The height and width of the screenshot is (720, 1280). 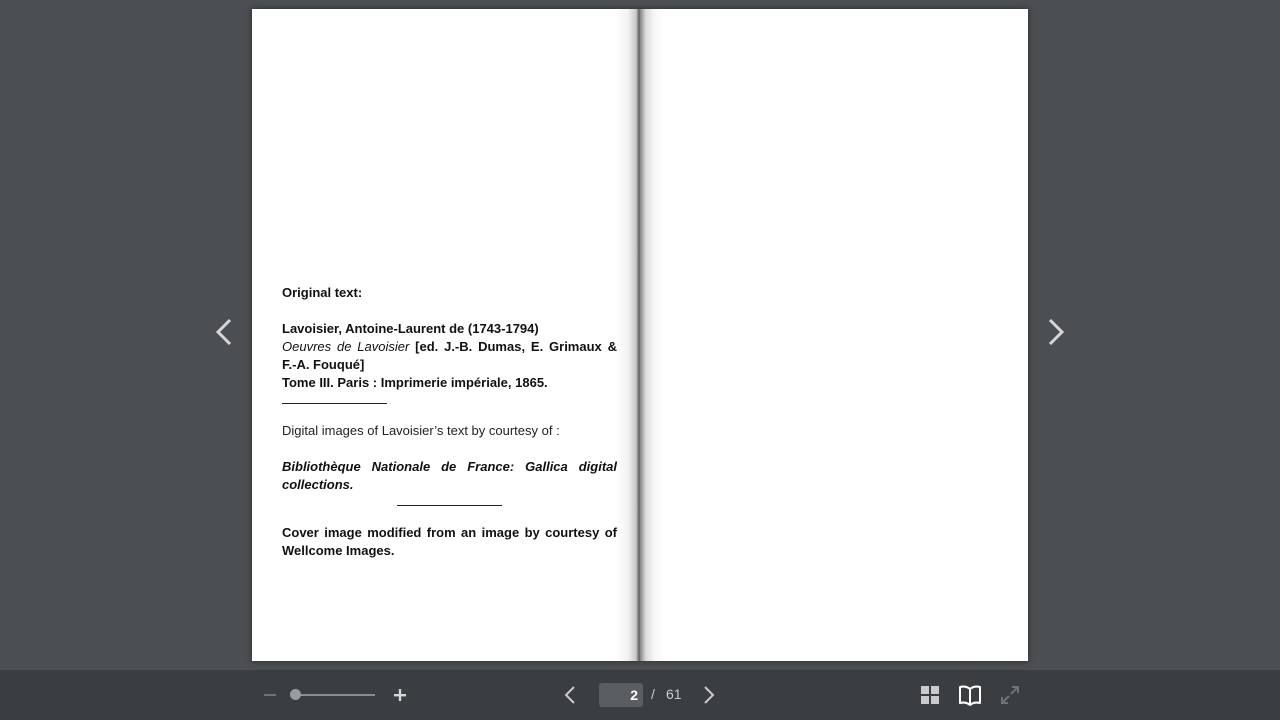 I want to click on work-title: Oeuvres de Lavoisier, so click(x=346, y=346).